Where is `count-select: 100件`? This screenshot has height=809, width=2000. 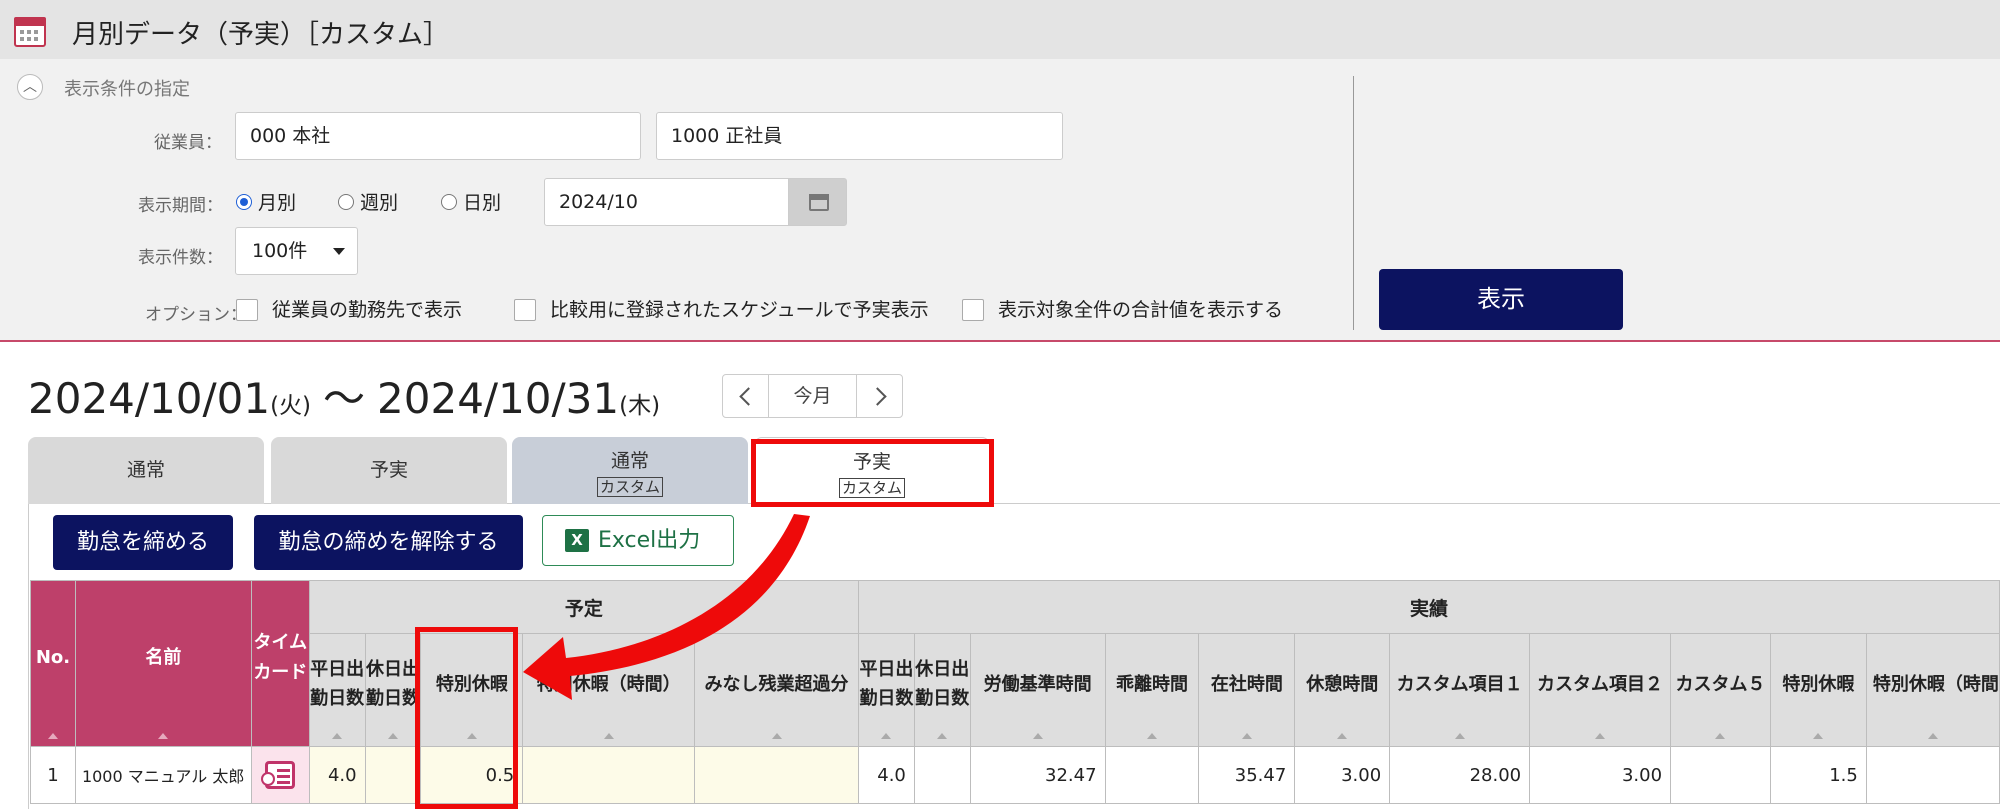
count-select: 100件 is located at coordinates (296, 251).